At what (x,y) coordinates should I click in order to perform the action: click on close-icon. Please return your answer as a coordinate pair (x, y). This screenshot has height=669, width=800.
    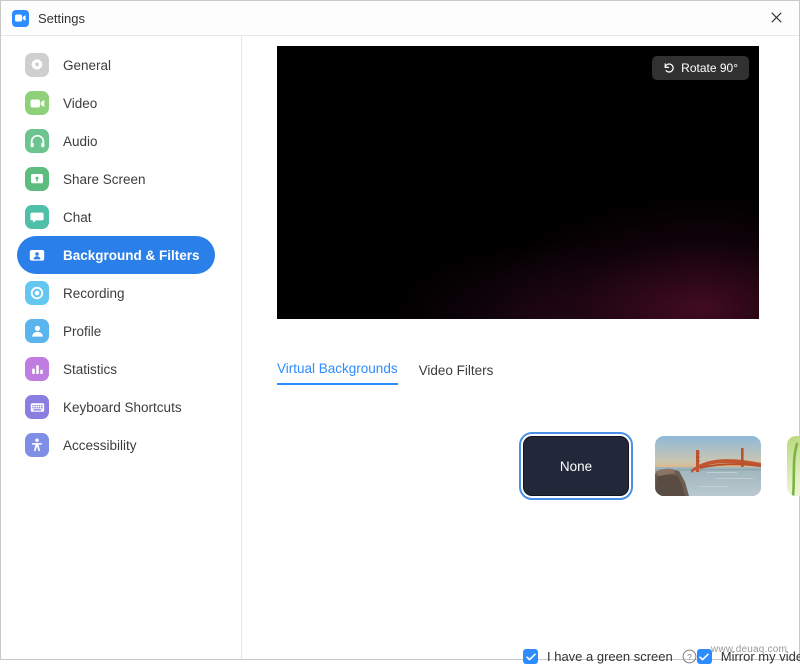
    Looking at the image, I should click on (776, 17).